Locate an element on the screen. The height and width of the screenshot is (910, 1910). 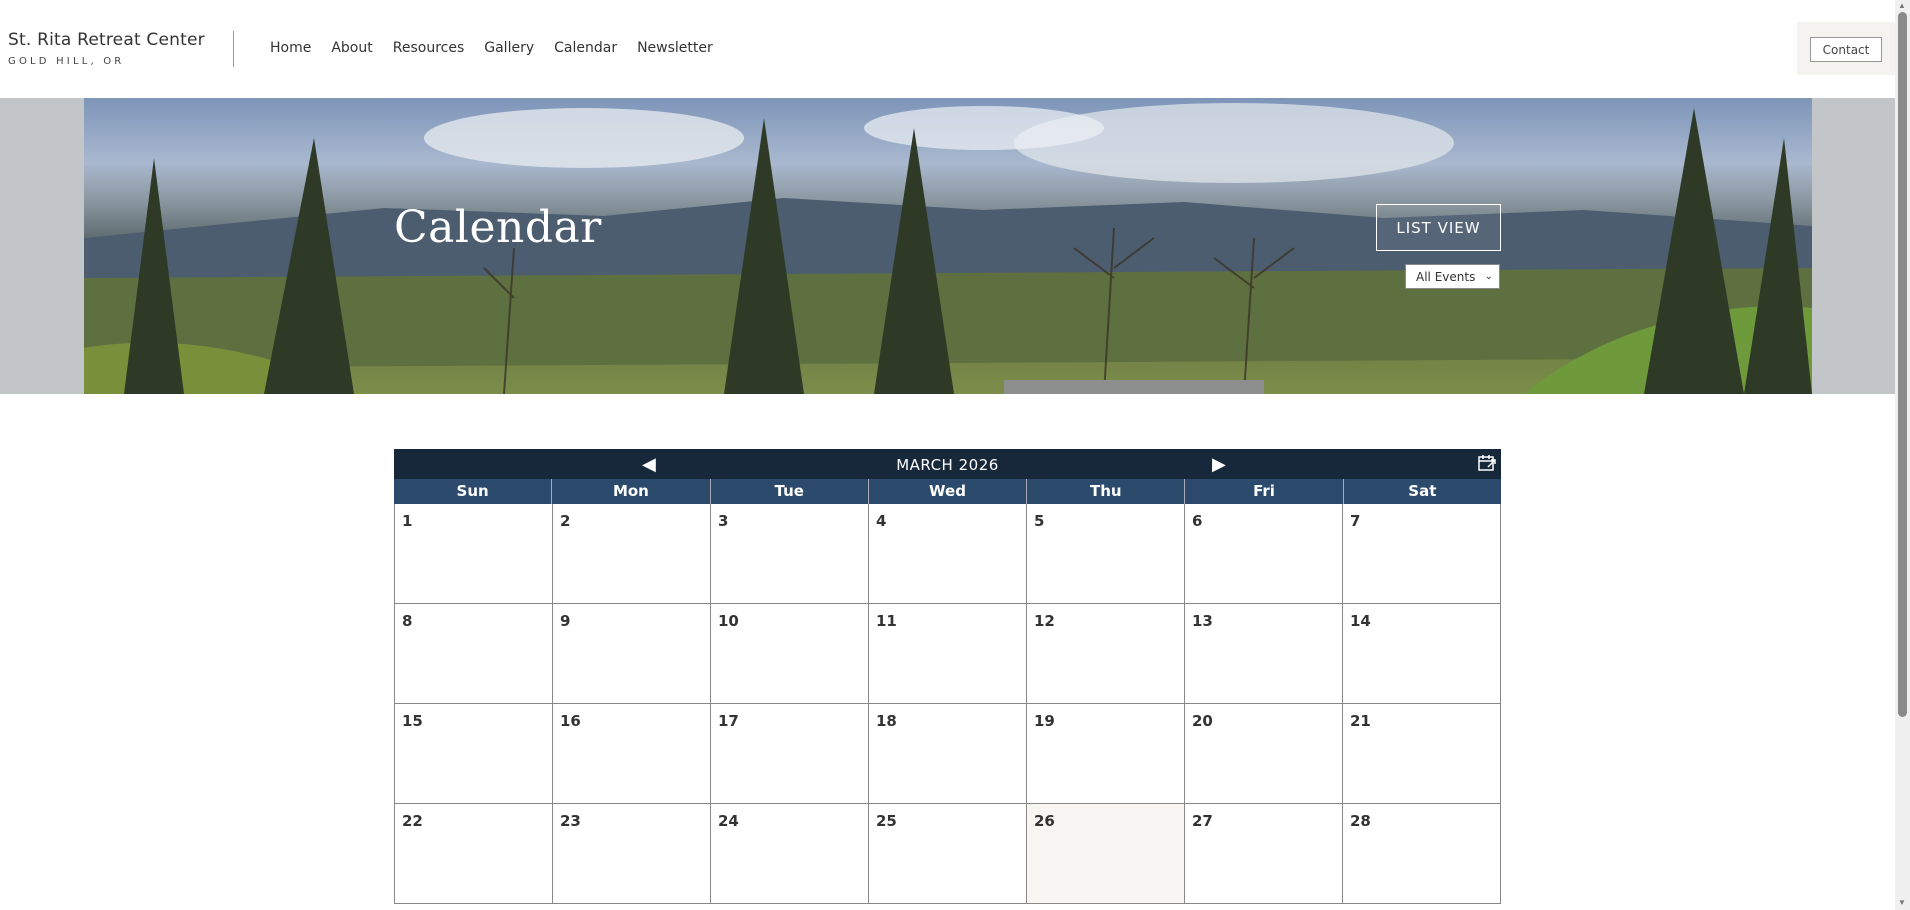
day-number: 16 is located at coordinates (570, 721).